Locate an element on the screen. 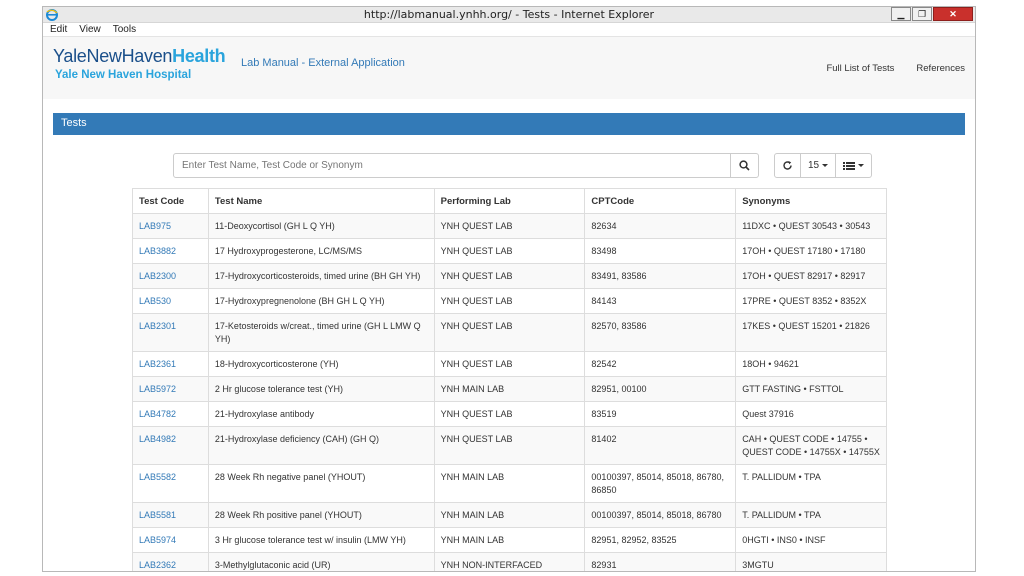 Image resolution: width=1024 pixels, height=576 pixels. close-button: ✕ is located at coordinates (953, 14).